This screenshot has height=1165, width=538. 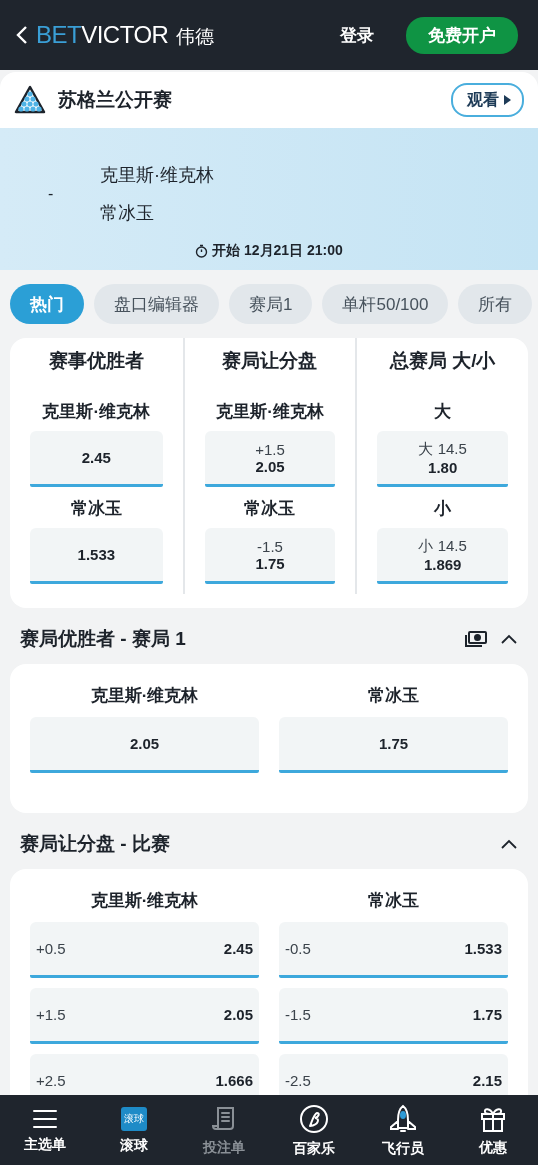 What do you see at coordinates (127, 213) in the screenshot?
I see `player-name: 常冰玉` at bounding box center [127, 213].